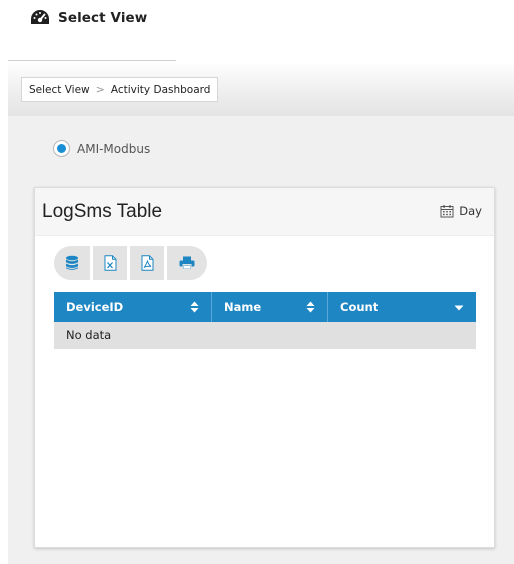 The image size is (514, 564). Describe the element at coordinates (470, 211) in the screenshot. I see `range-label: Day` at that location.